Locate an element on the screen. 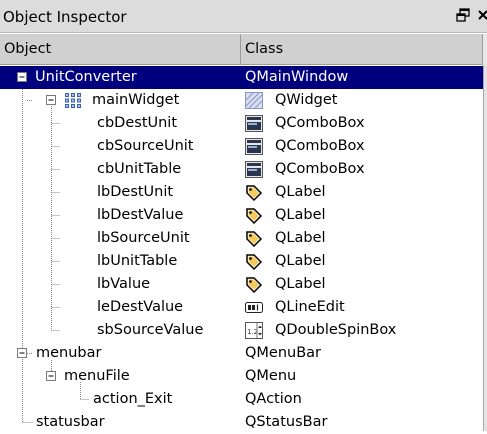  column-header: Object Class is located at coordinates (243, 49).